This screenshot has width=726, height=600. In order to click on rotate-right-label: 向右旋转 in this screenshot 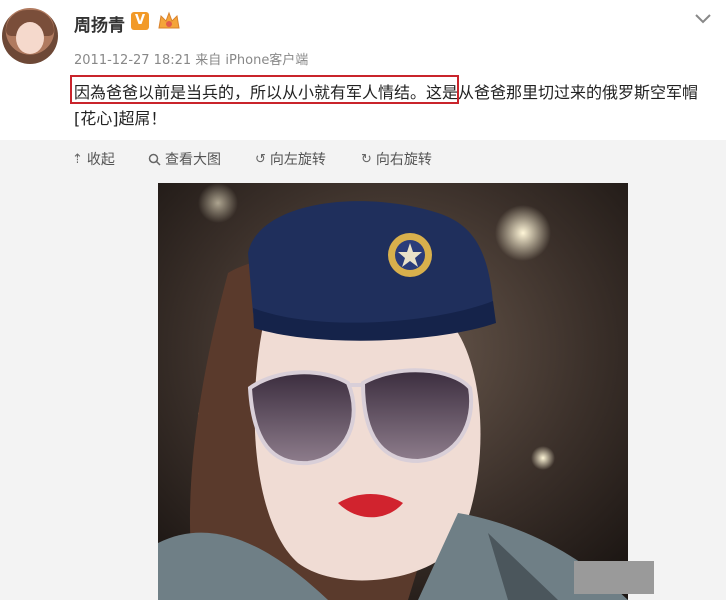, I will do `click(403, 160)`.